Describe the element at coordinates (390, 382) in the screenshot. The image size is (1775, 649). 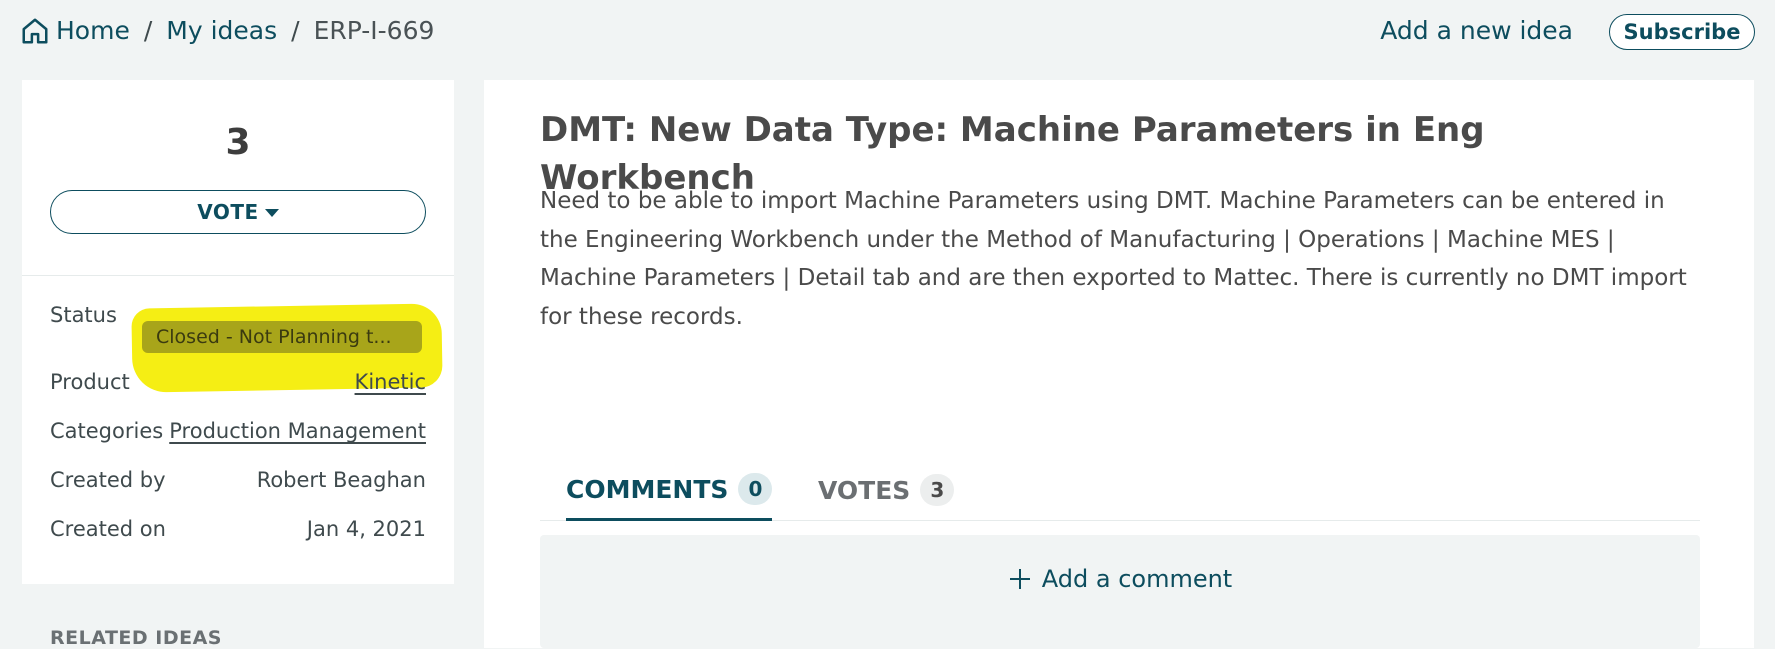
I see `product-link: Kinetic` at that location.